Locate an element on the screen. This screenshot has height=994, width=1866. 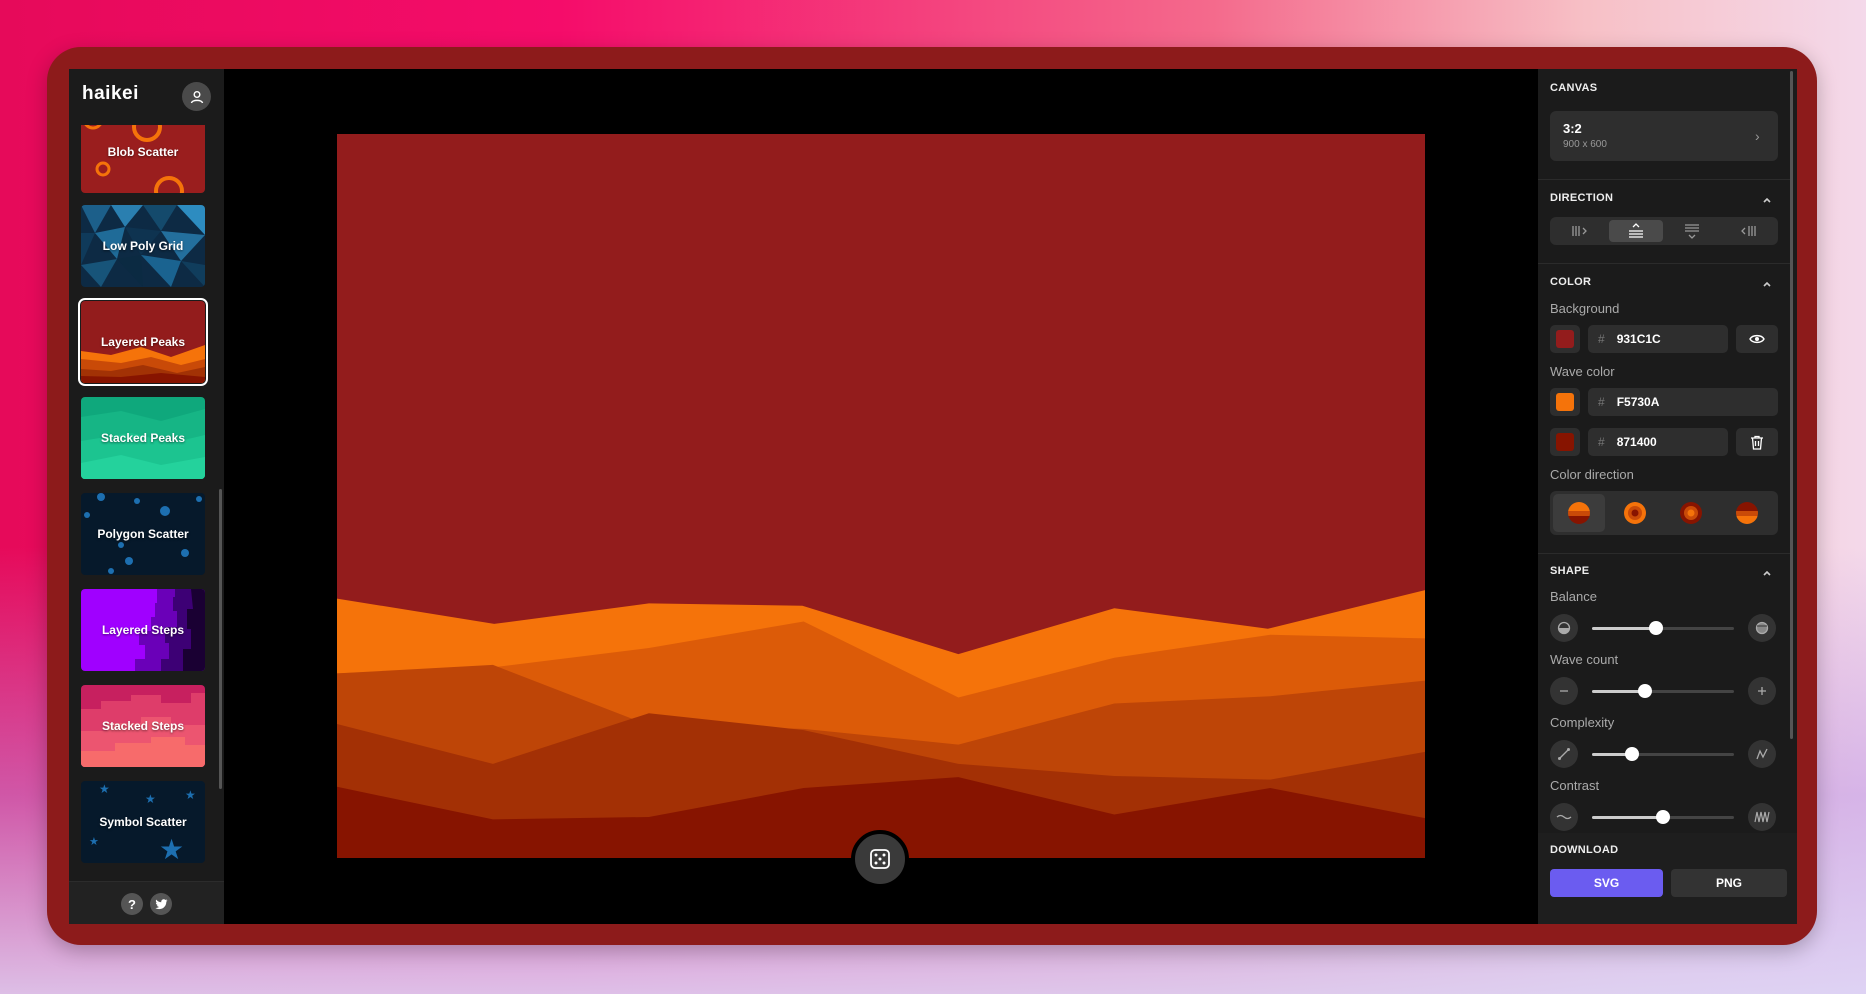
generator-low-poly-grid: Low Poly Grid is located at coordinates (143, 246).